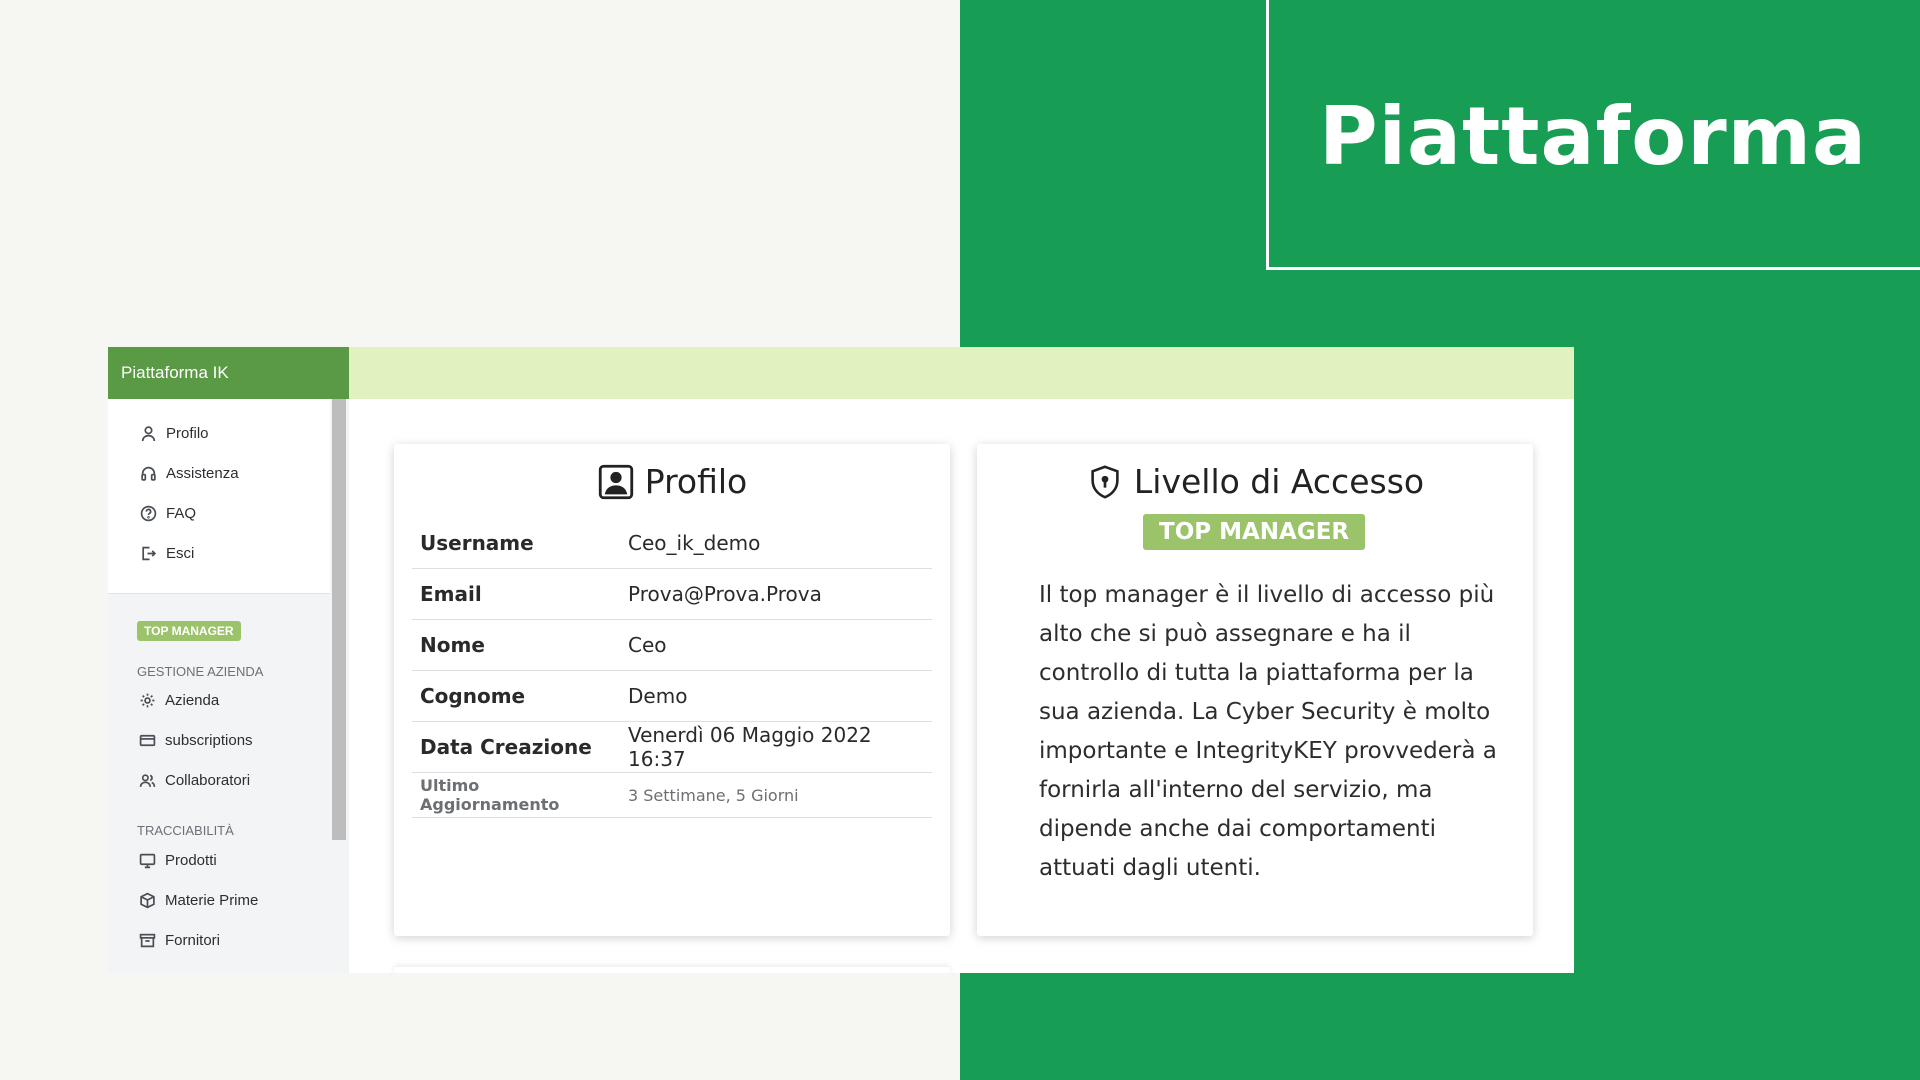 Image resolution: width=1920 pixels, height=1080 pixels. Describe the element at coordinates (185, 830) in the screenshot. I see `section-label-tracciabilita: TRACCIABILITÀ` at that location.